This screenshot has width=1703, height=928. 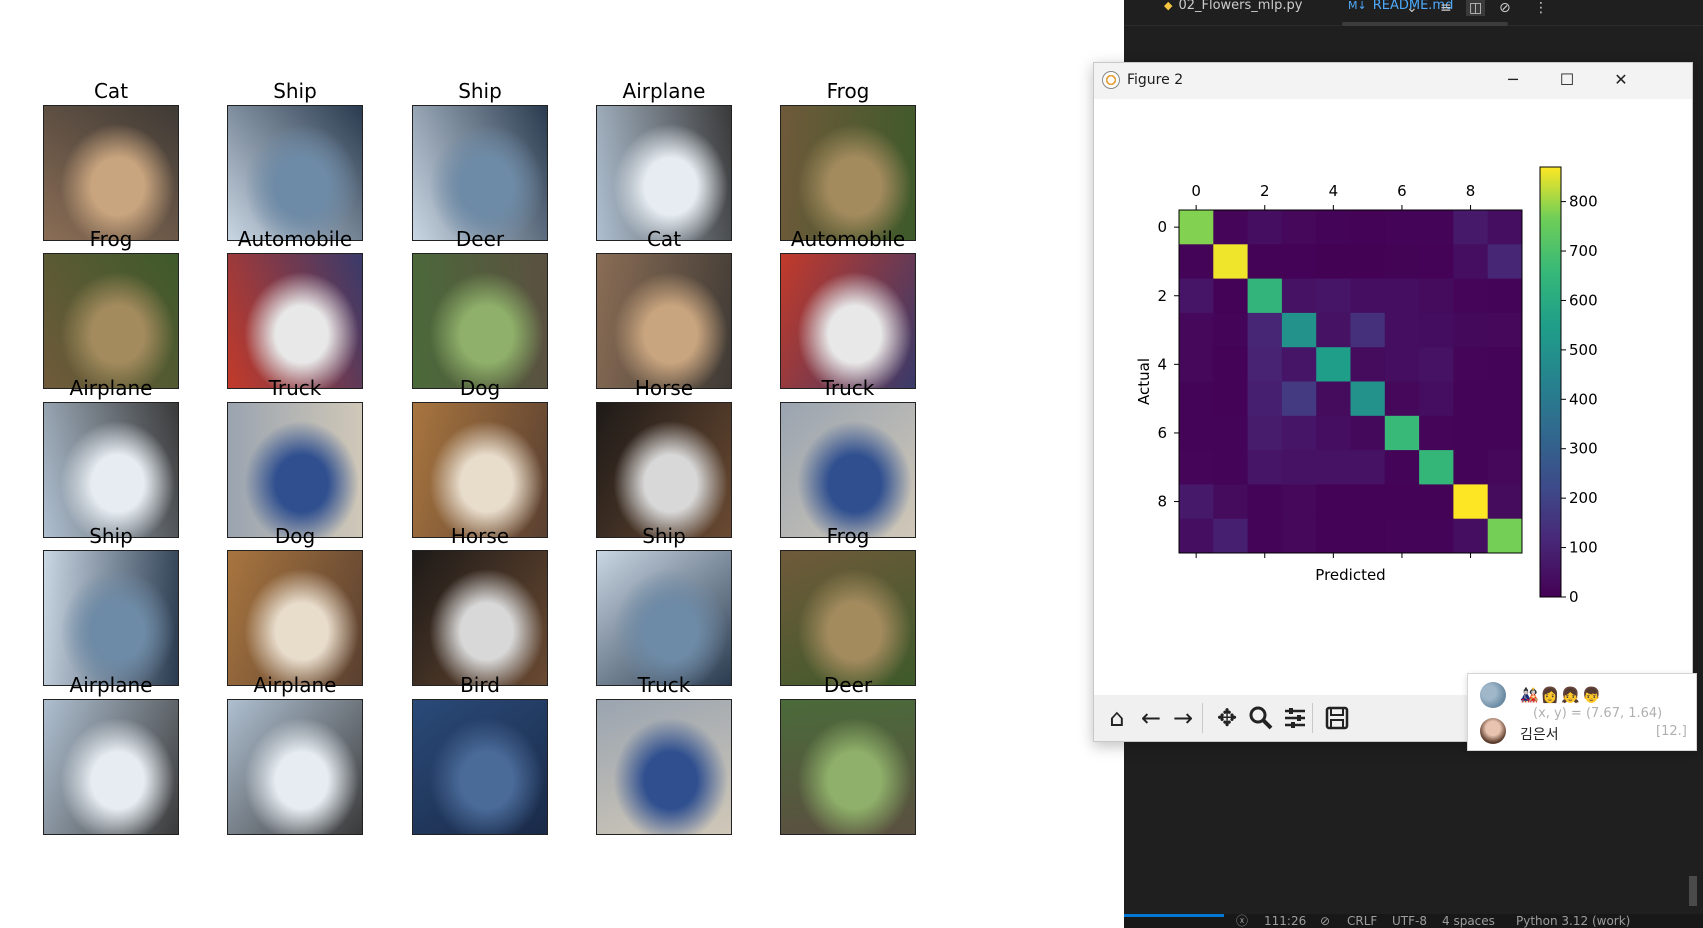 What do you see at coordinates (1582, 712) in the screenshot?
I see `messenger-popup: 🎎👩👧👦 (x, y) = (7.67, 1.64) 김은서 [12.]` at bounding box center [1582, 712].